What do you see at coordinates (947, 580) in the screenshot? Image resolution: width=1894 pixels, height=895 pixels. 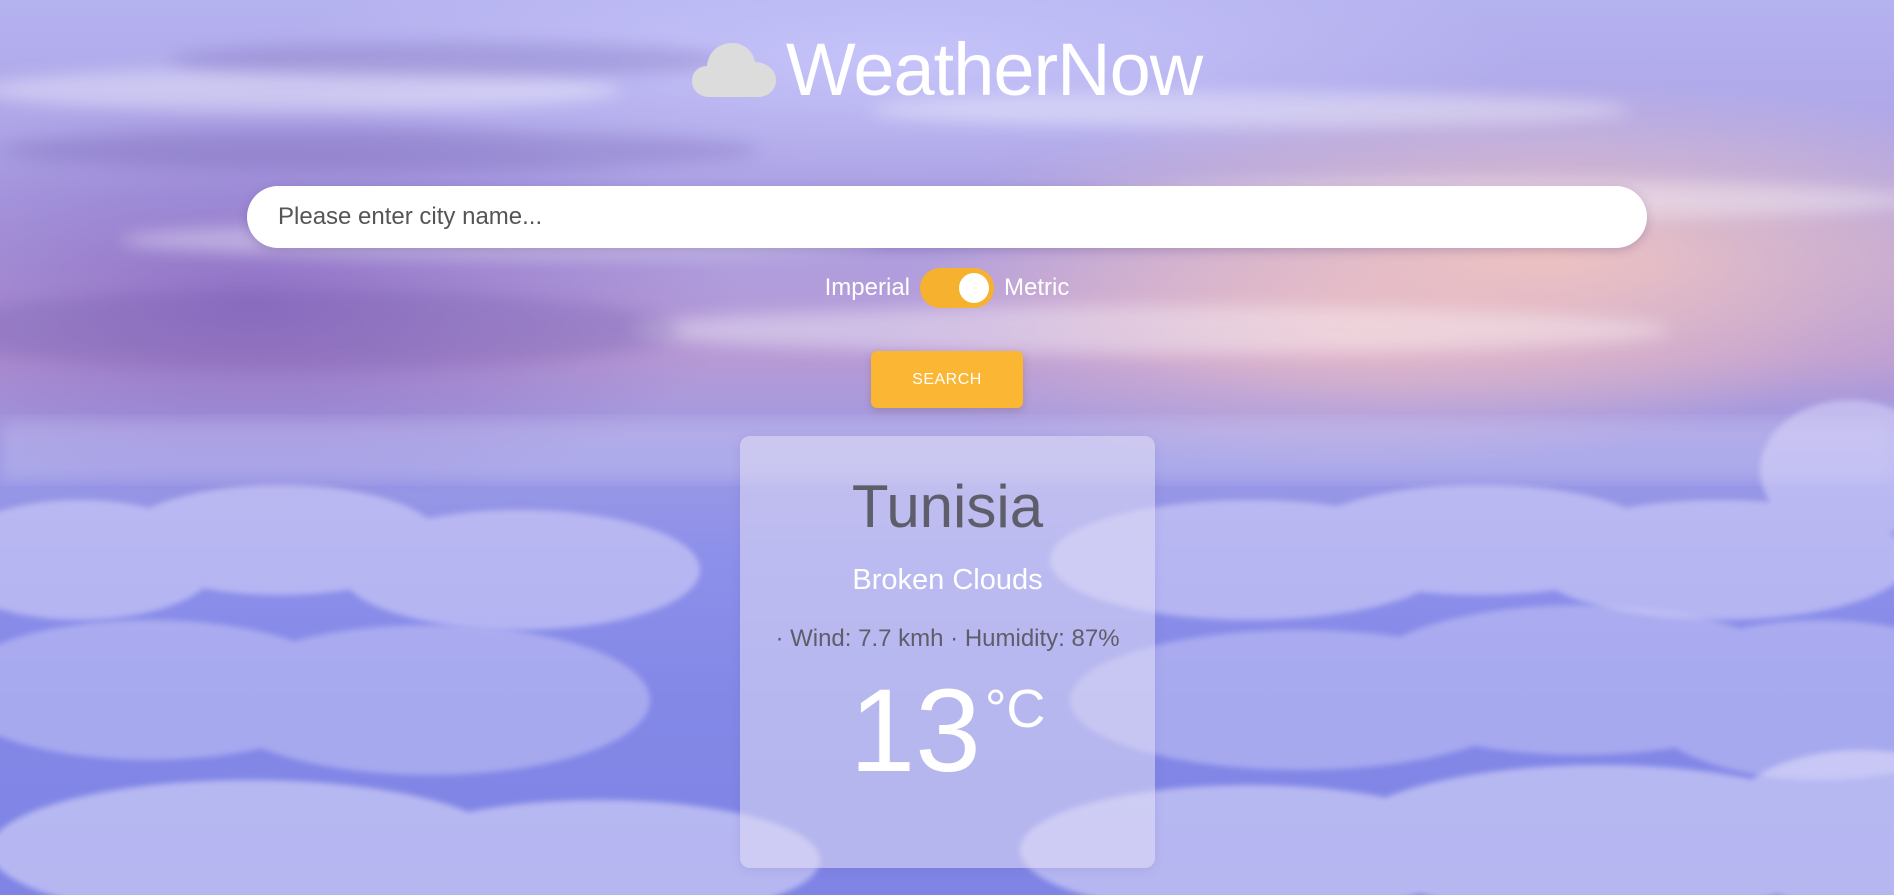 I see `weather-condition: Broken Clouds` at bounding box center [947, 580].